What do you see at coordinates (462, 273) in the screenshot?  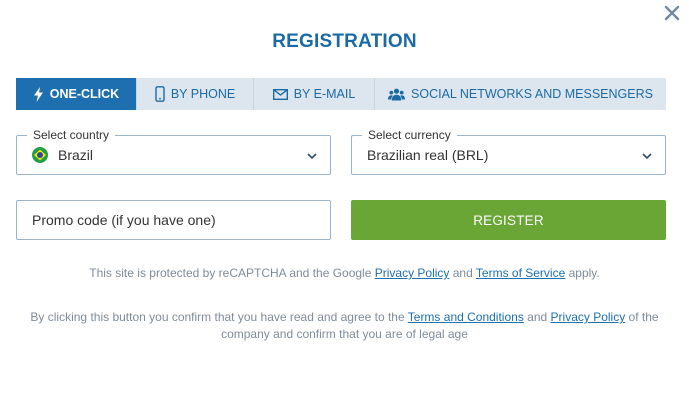 I see `recaptcha-middle: and` at bounding box center [462, 273].